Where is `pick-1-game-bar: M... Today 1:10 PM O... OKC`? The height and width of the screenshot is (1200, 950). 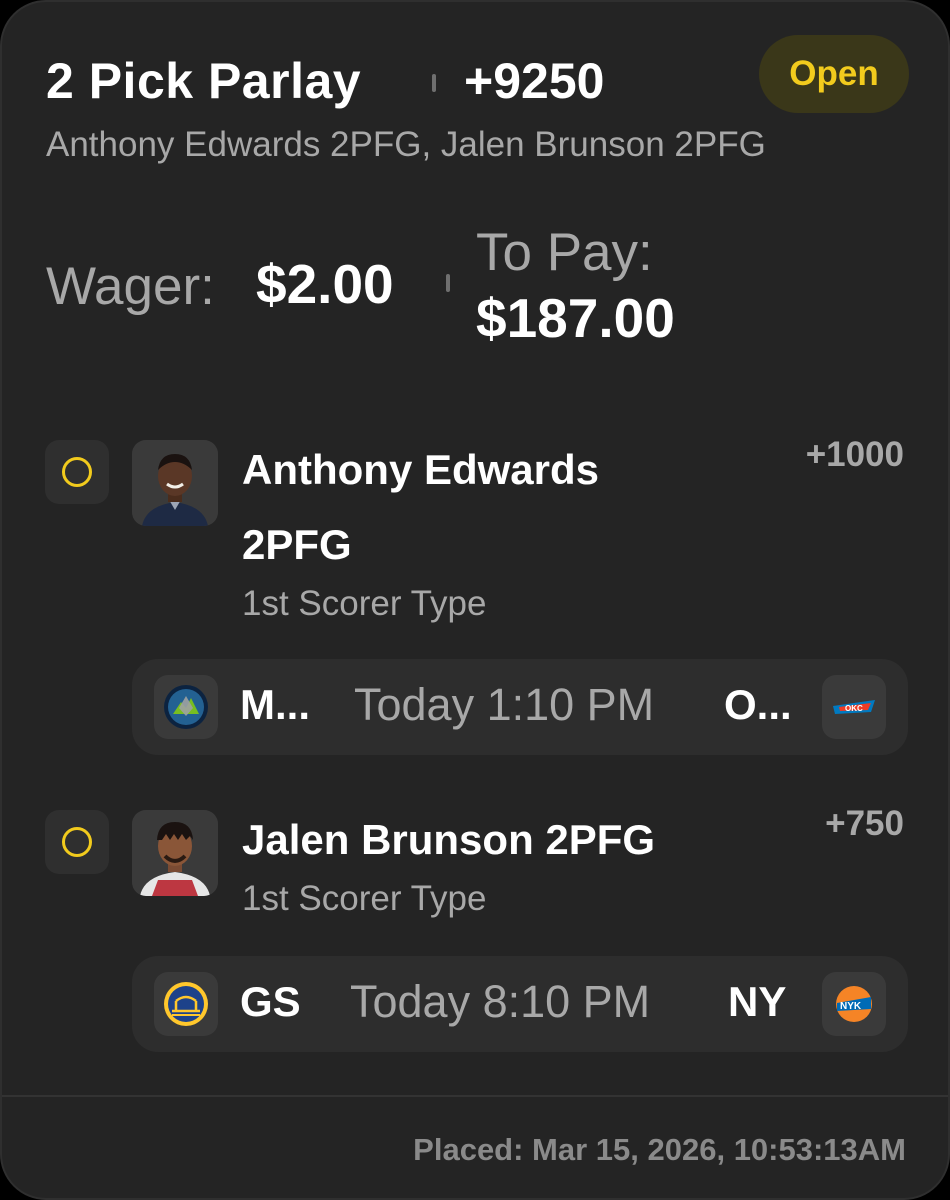 pick-1-game-bar: M... Today 1:10 PM O... OKC is located at coordinates (520, 707).